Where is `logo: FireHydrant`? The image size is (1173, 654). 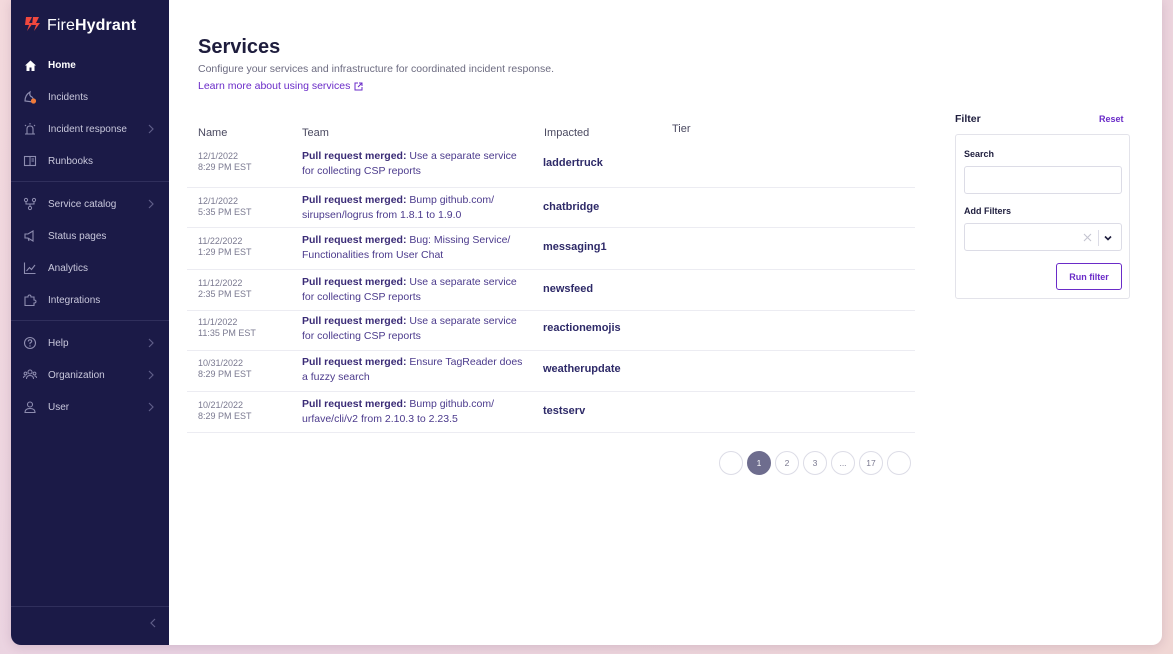
logo: FireHydrant is located at coordinates (79, 26).